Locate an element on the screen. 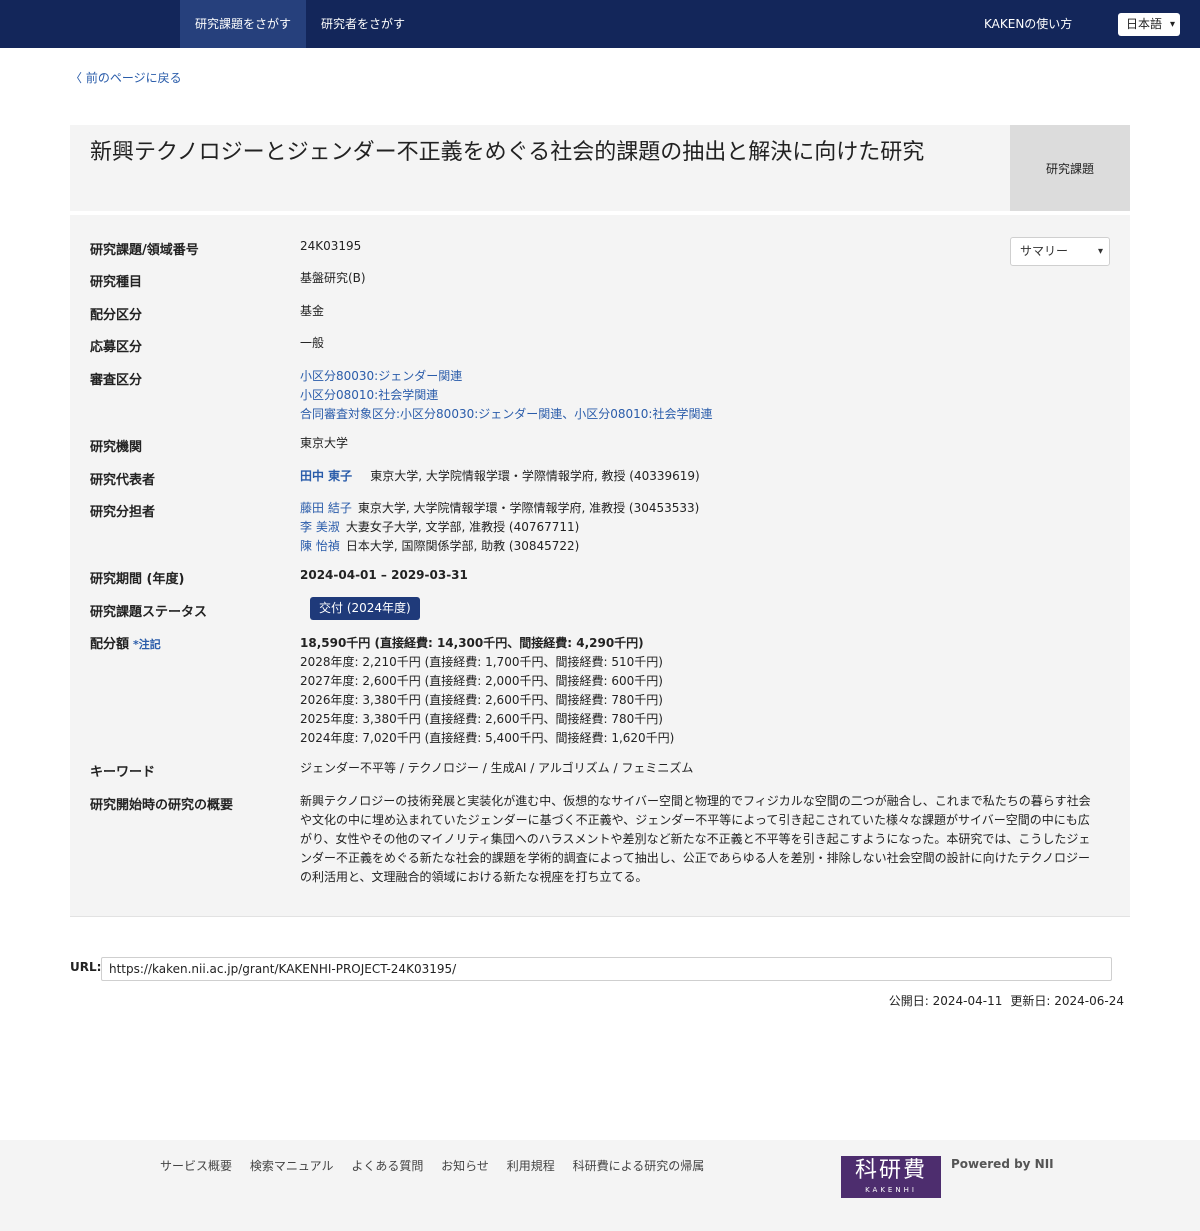  allocation-label: 配分区分 is located at coordinates (116, 315).